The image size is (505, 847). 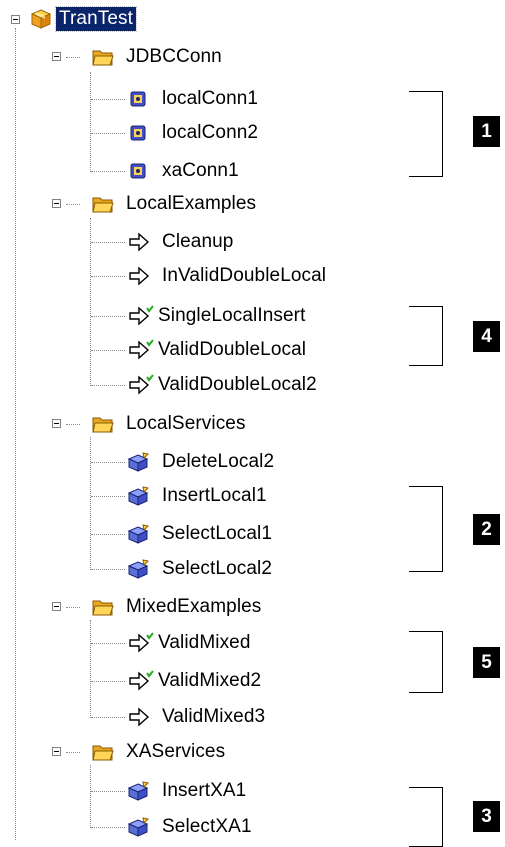 What do you see at coordinates (232, 349) in the screenshot?
I see `item-label: ValidDoubleLocal` at bounding box center [232, 349].